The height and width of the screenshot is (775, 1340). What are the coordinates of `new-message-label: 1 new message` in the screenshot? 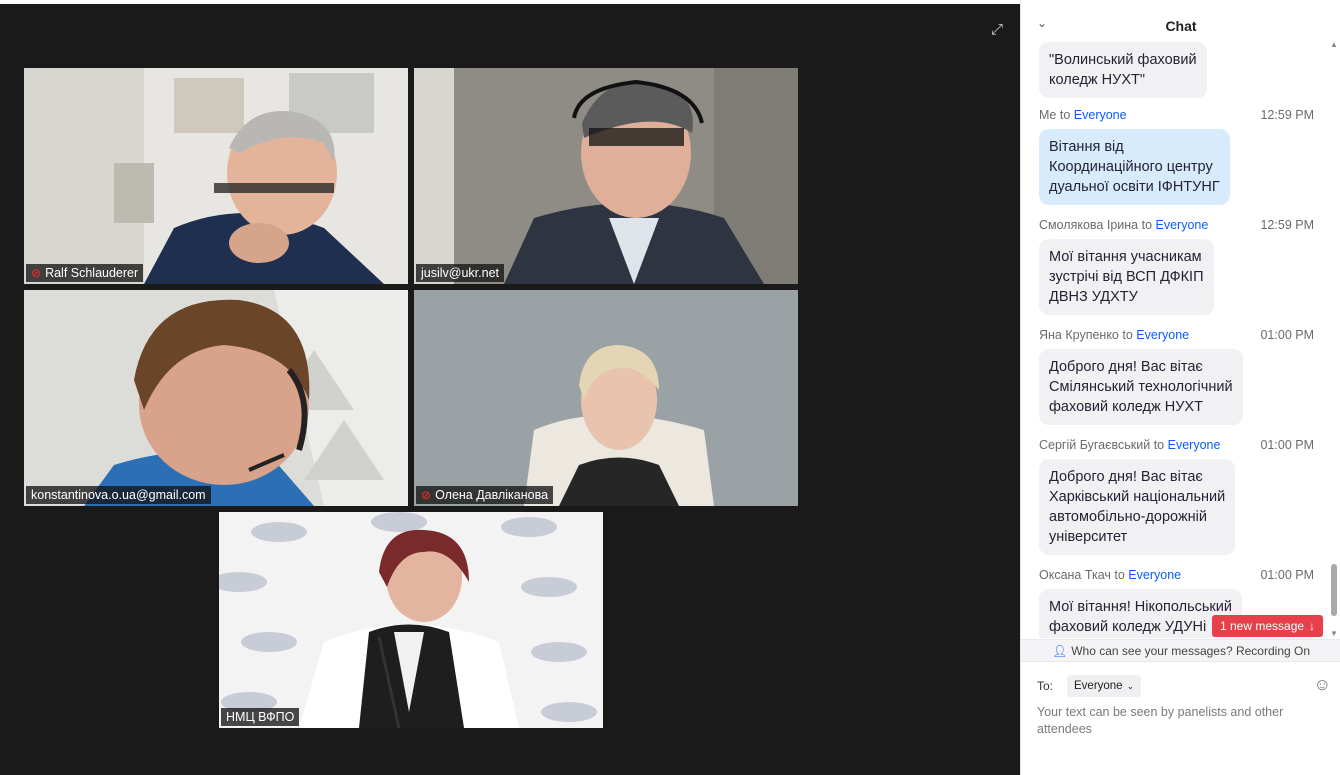 It's located at (1262, 626).